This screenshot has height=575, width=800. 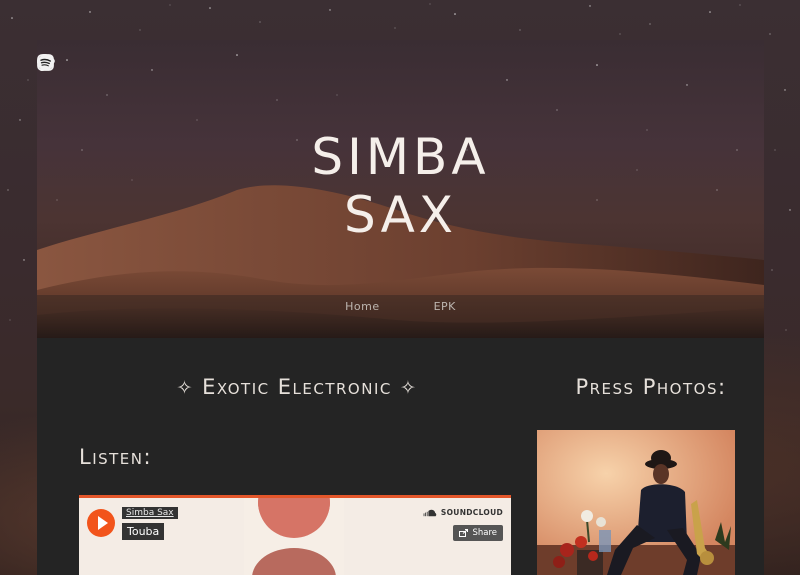 I want to click on share-button: Share, so click(x=478, y=533).